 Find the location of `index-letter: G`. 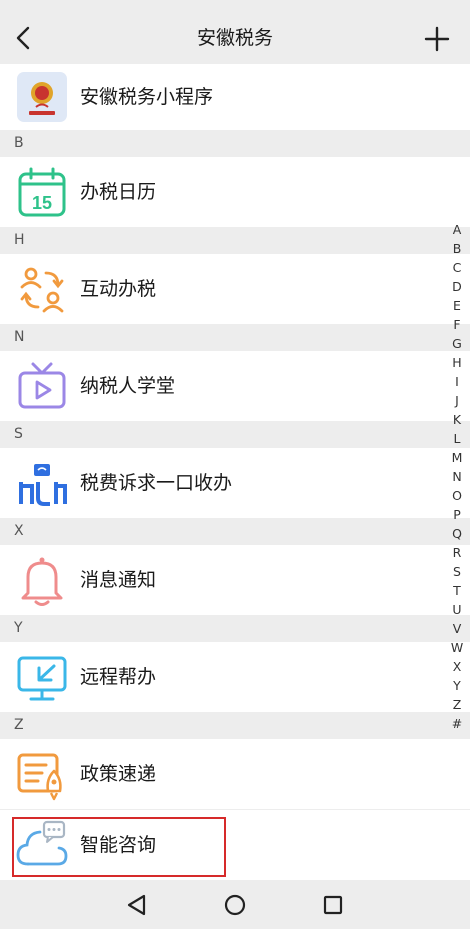

index-letter: G is located at coordinates (457, 343).